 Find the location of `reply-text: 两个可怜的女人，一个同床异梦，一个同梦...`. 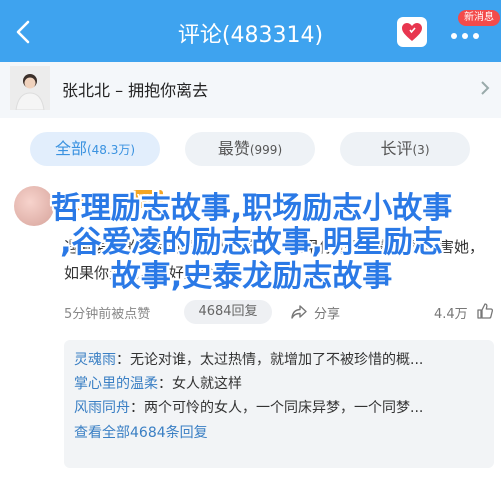

reply-text: 两个可怜的女人，一个同床异梦，一个同梦... is located at coordinates (284, 408).